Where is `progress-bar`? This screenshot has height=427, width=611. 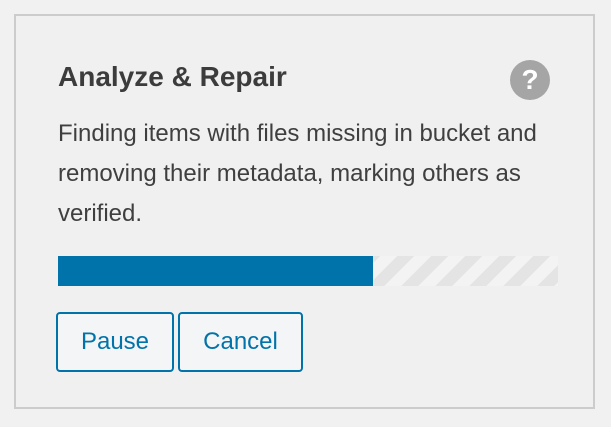 progress-bar is located at coordinates (308, 271).